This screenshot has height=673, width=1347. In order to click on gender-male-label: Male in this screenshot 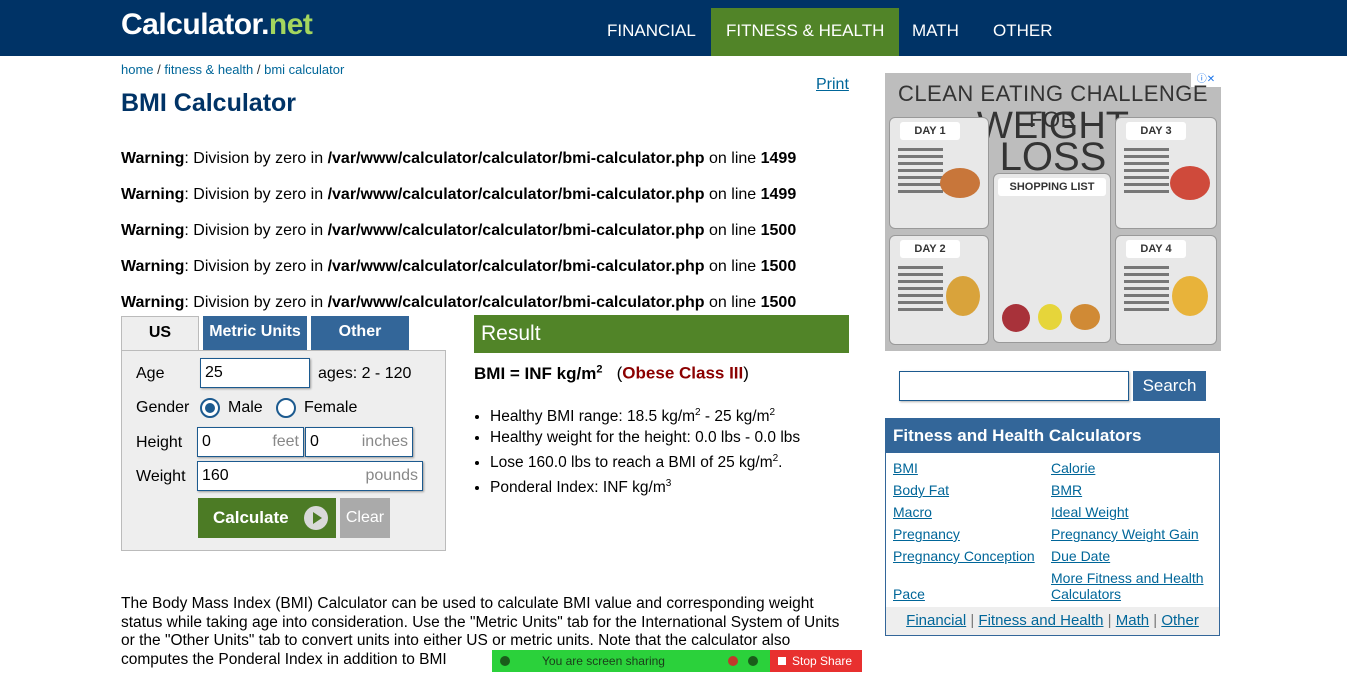, I will do `click(245, 408)`.